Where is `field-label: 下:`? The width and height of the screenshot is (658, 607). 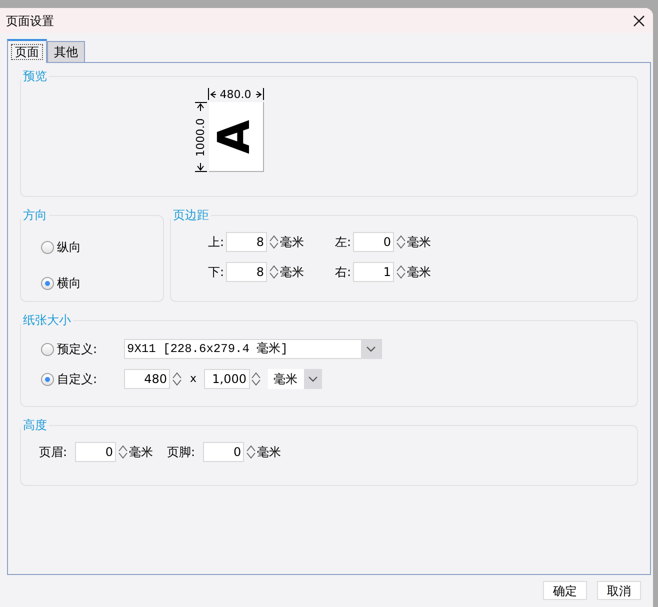
field-label: 下: is located at coordinates (215, 272).